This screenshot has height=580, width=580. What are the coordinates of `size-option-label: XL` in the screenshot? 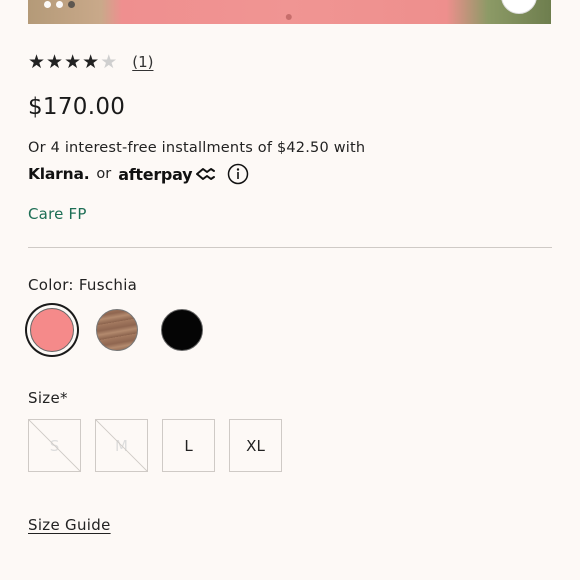 It's located at (255, 445).